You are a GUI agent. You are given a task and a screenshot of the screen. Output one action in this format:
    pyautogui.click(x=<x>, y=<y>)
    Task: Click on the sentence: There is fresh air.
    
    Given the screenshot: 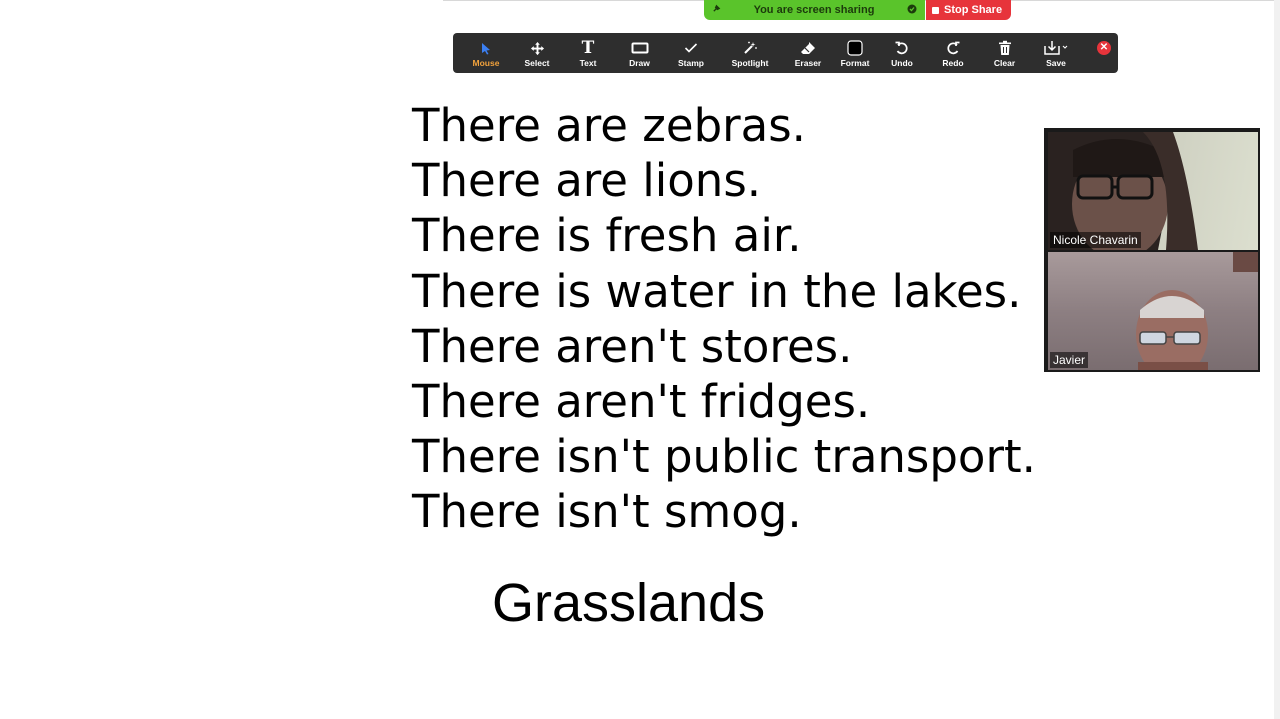 What is the action you would take?
    pyautogui.click(x=607, y=236)
    